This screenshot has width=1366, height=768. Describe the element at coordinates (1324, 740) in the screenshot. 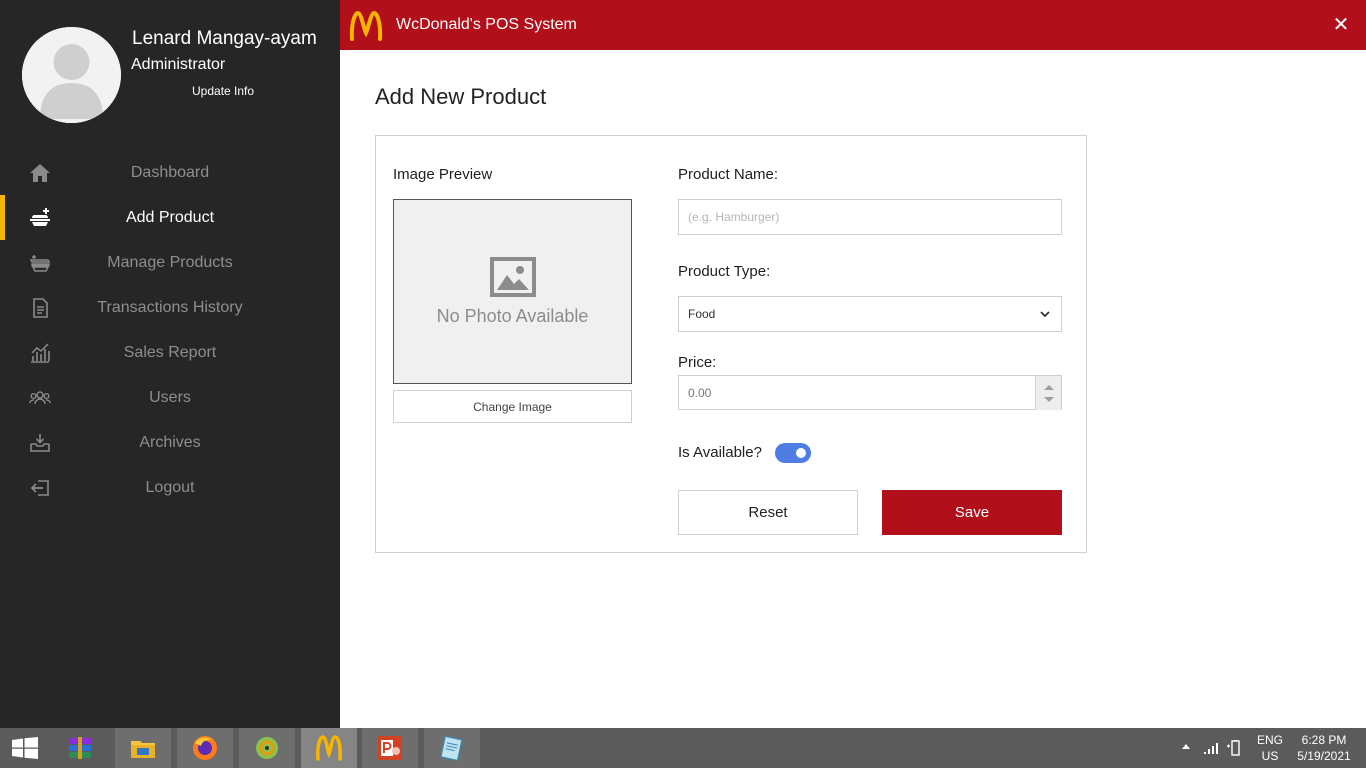

I see `clock-time: 6:28 PM` at that location.